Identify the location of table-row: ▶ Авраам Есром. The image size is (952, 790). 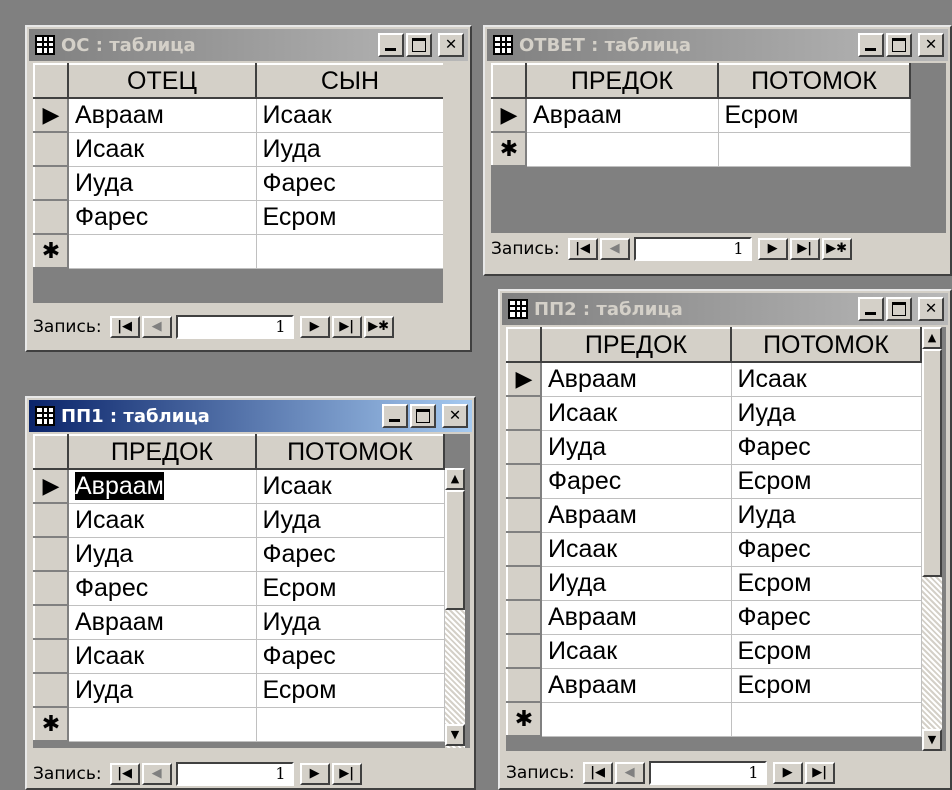
(701, 115).